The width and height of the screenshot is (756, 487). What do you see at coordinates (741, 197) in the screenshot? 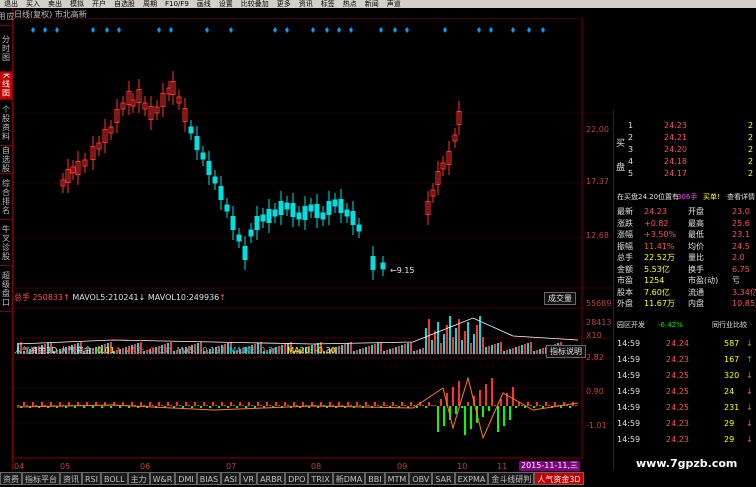
I see `notice-detail-link: 查看详情` at bounding box center [741, 197].